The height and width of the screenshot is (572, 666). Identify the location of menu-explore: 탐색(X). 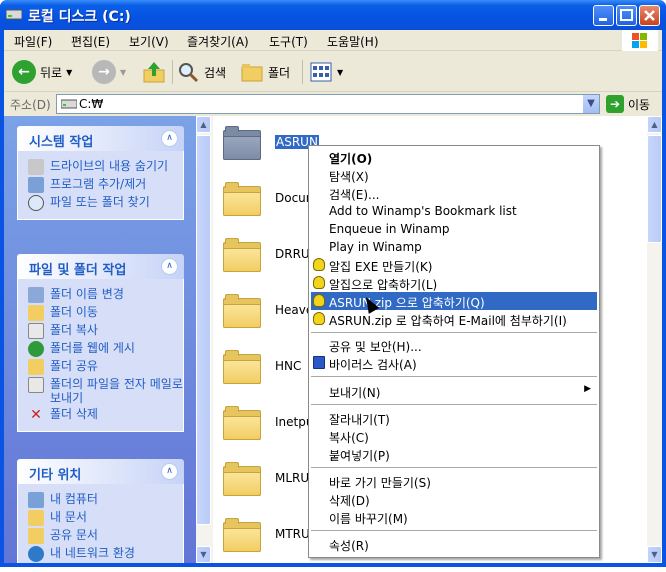
(454, 175).